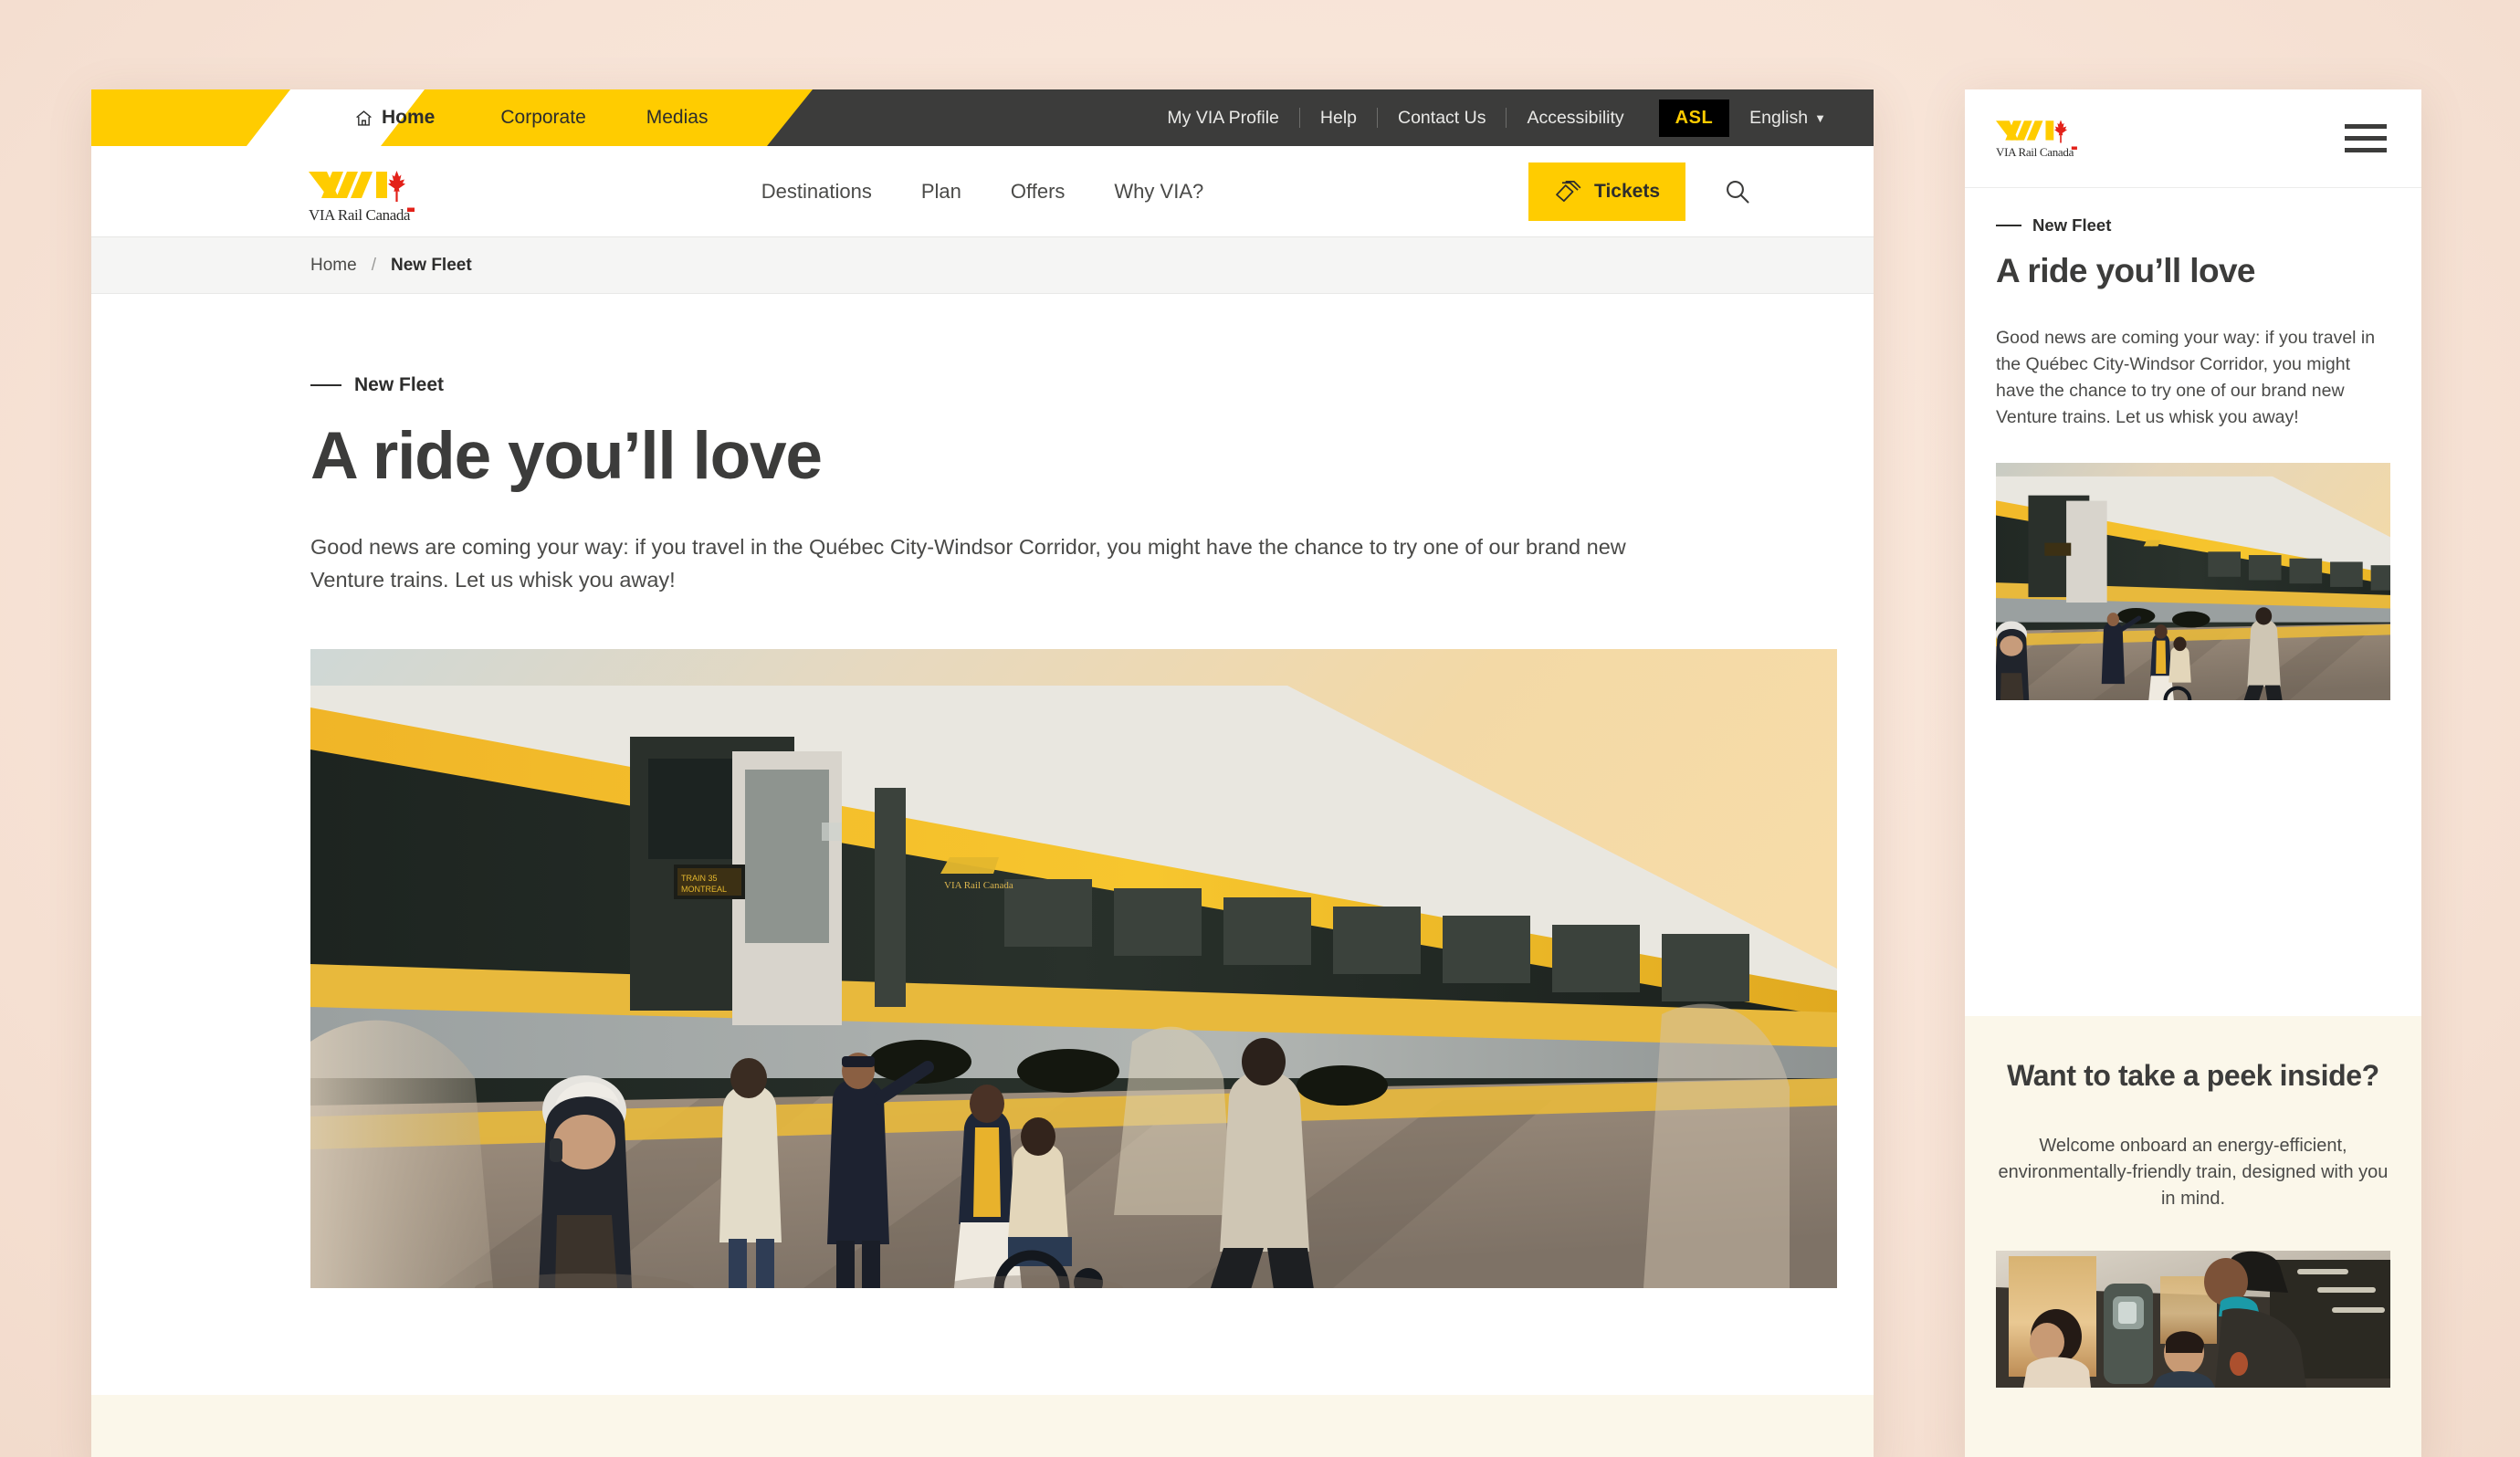  What do you see at coordinates (816, 192) in the screenshot?
I see `nav-link-destinations: Destinations` at bounding box center [816, 192].